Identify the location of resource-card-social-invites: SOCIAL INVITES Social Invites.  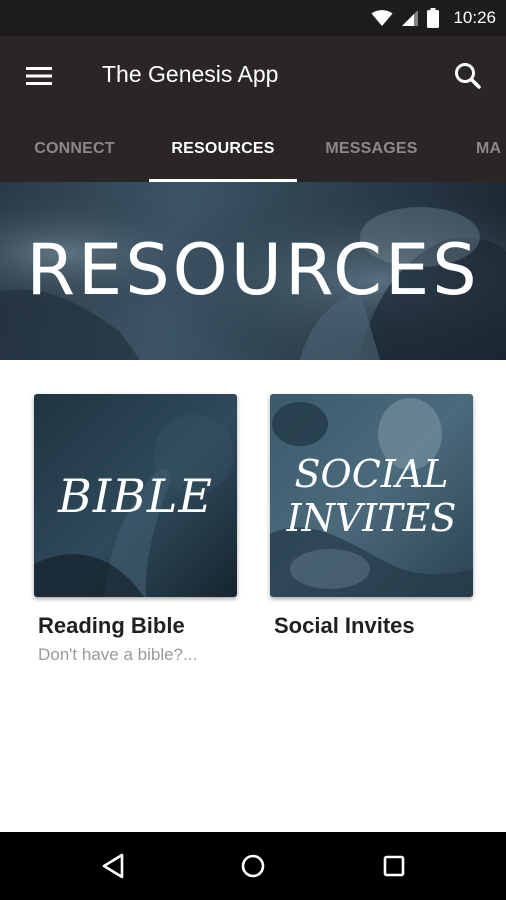
(371, 516).